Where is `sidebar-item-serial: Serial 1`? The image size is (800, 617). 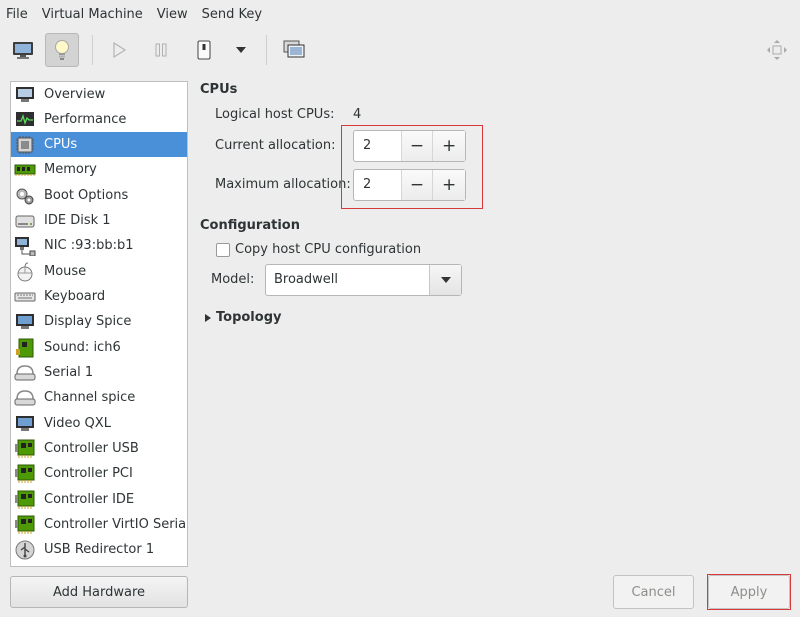
sidebar-item-serial: Serial 1 is located at coordinates (99, 372).